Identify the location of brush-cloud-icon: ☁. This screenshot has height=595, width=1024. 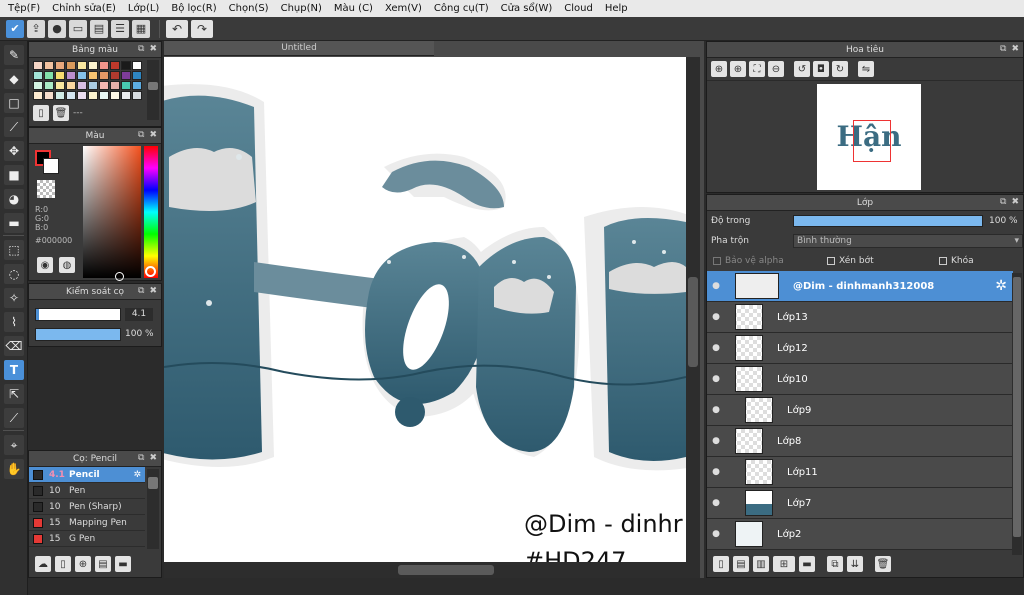
(43, 564).